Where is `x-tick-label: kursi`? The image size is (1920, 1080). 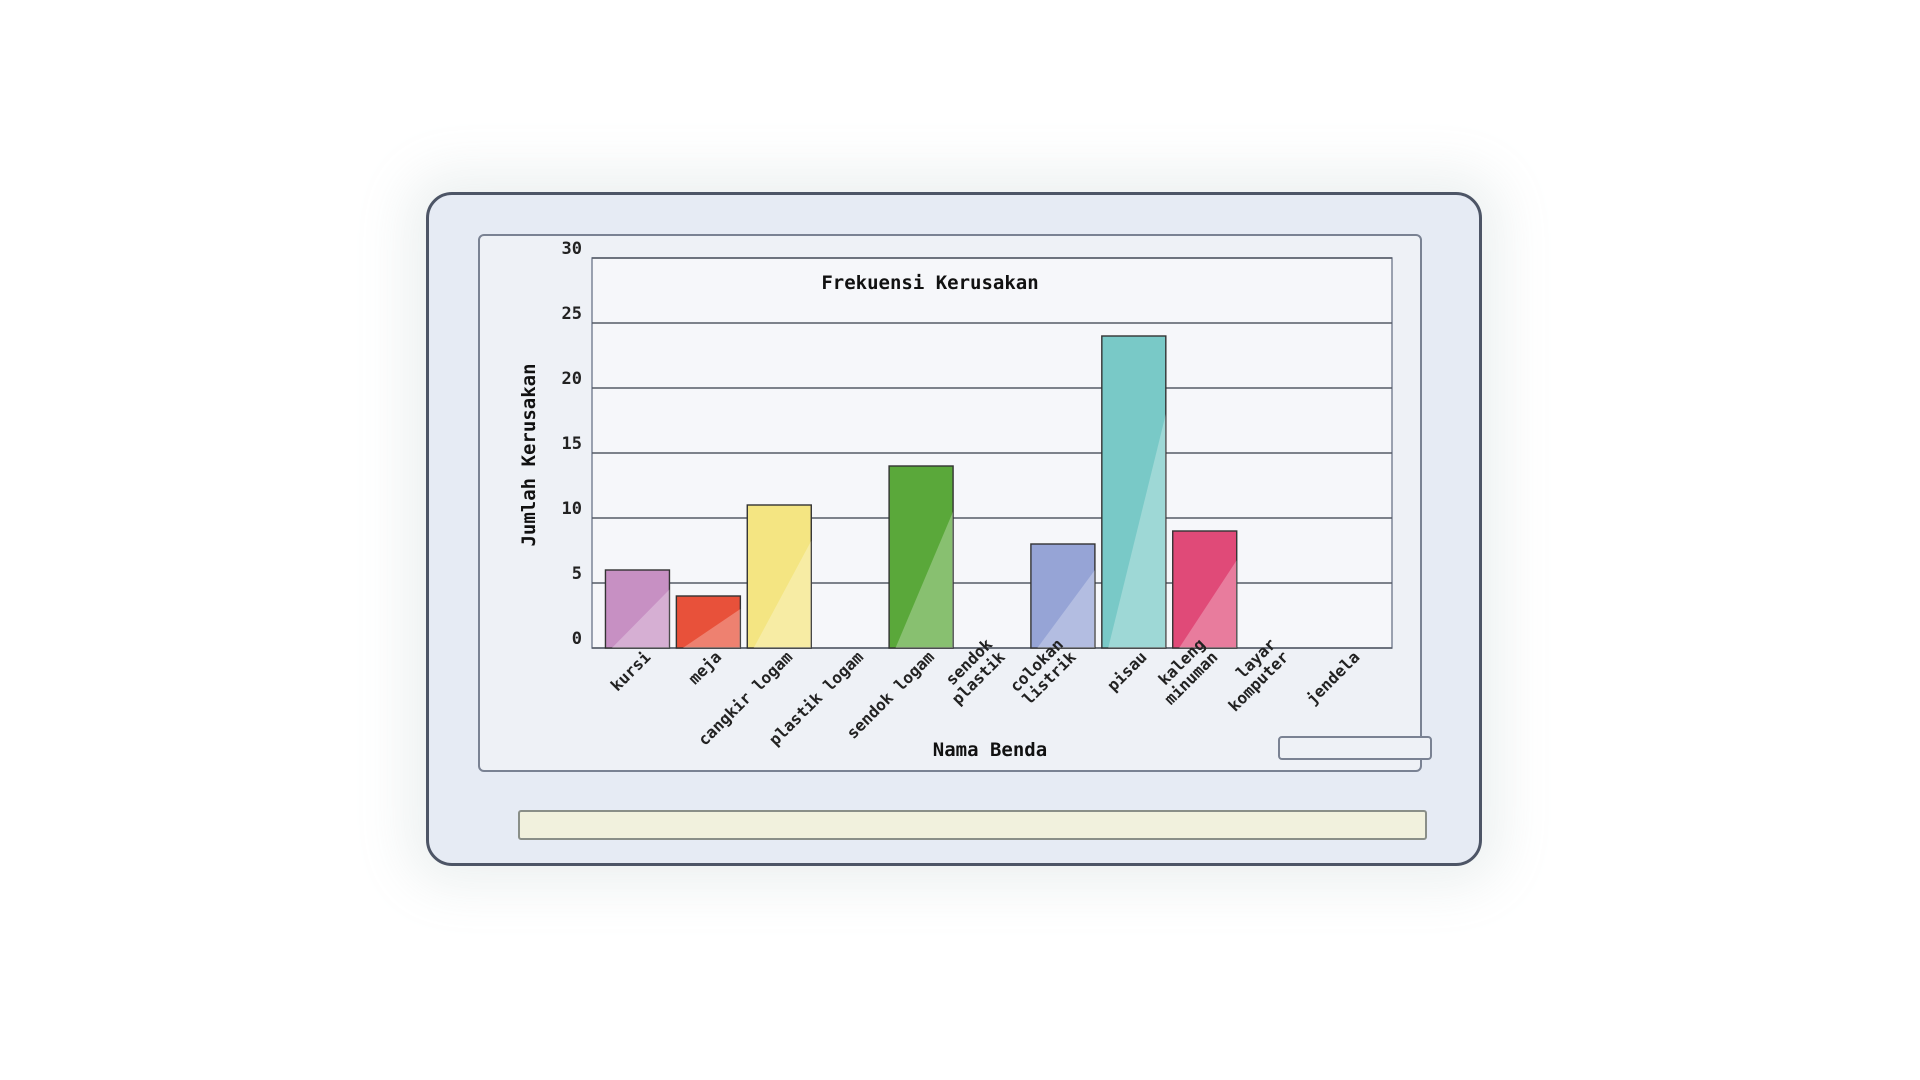 x-tick-label: kursi is located at coordinates (631, 671).